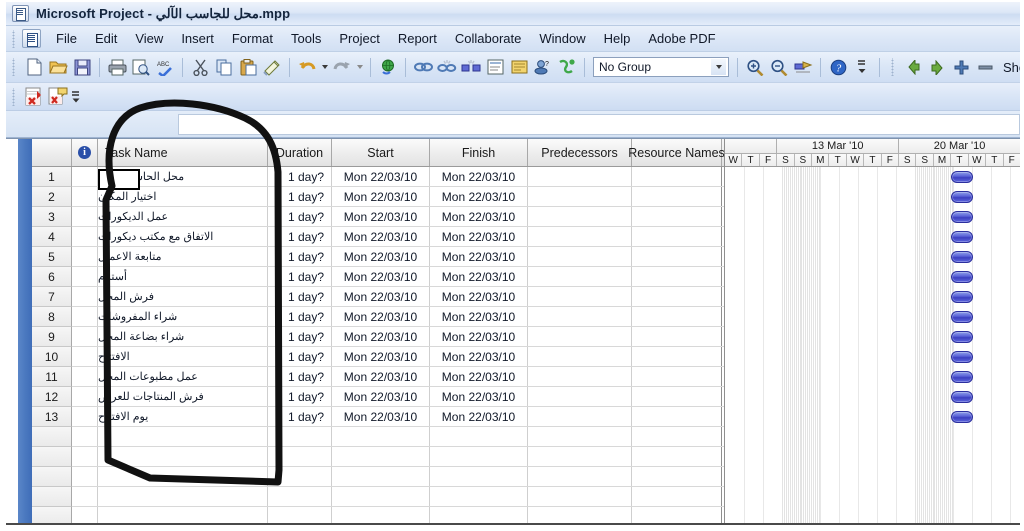 The height and width of the screenshot is (531, 1024). Describe the element at coordinates (66, 38) in the screenshot. I see `menu-item-file: File` at that location.